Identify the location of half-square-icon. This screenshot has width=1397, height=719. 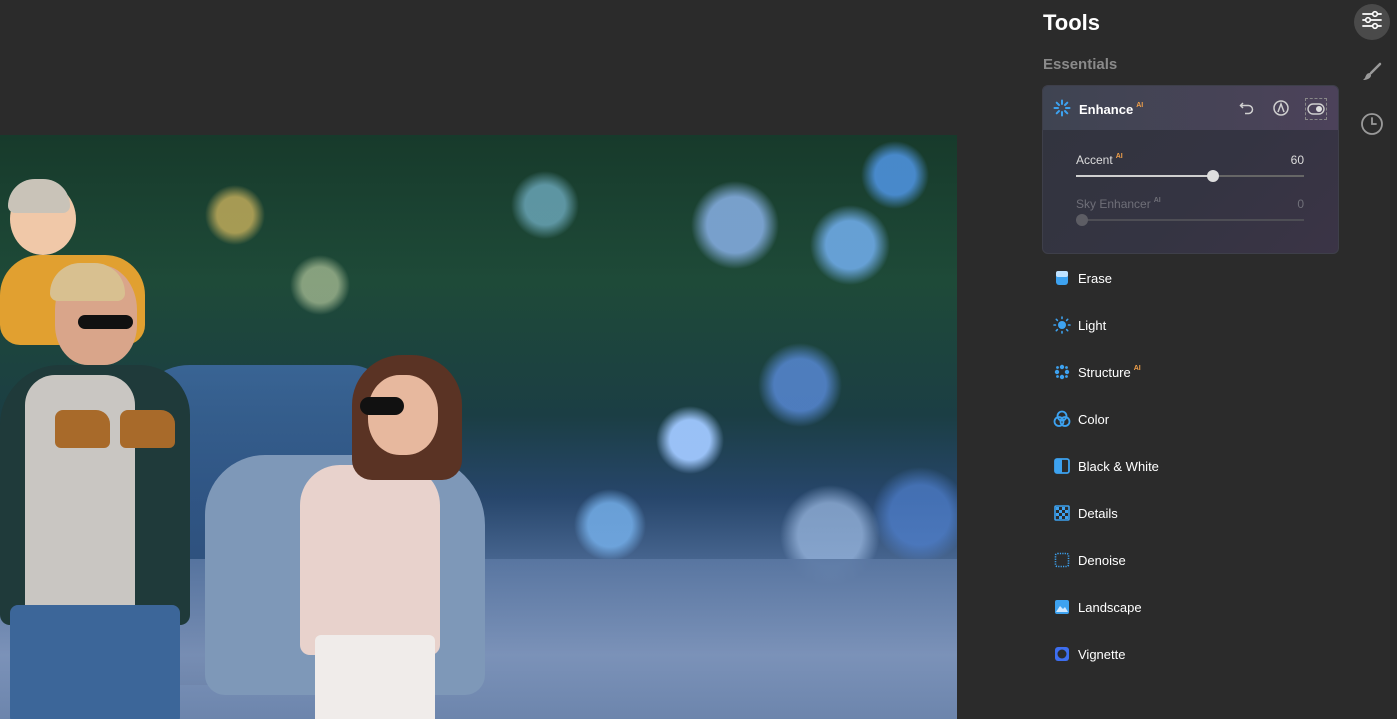
(1062, 466).